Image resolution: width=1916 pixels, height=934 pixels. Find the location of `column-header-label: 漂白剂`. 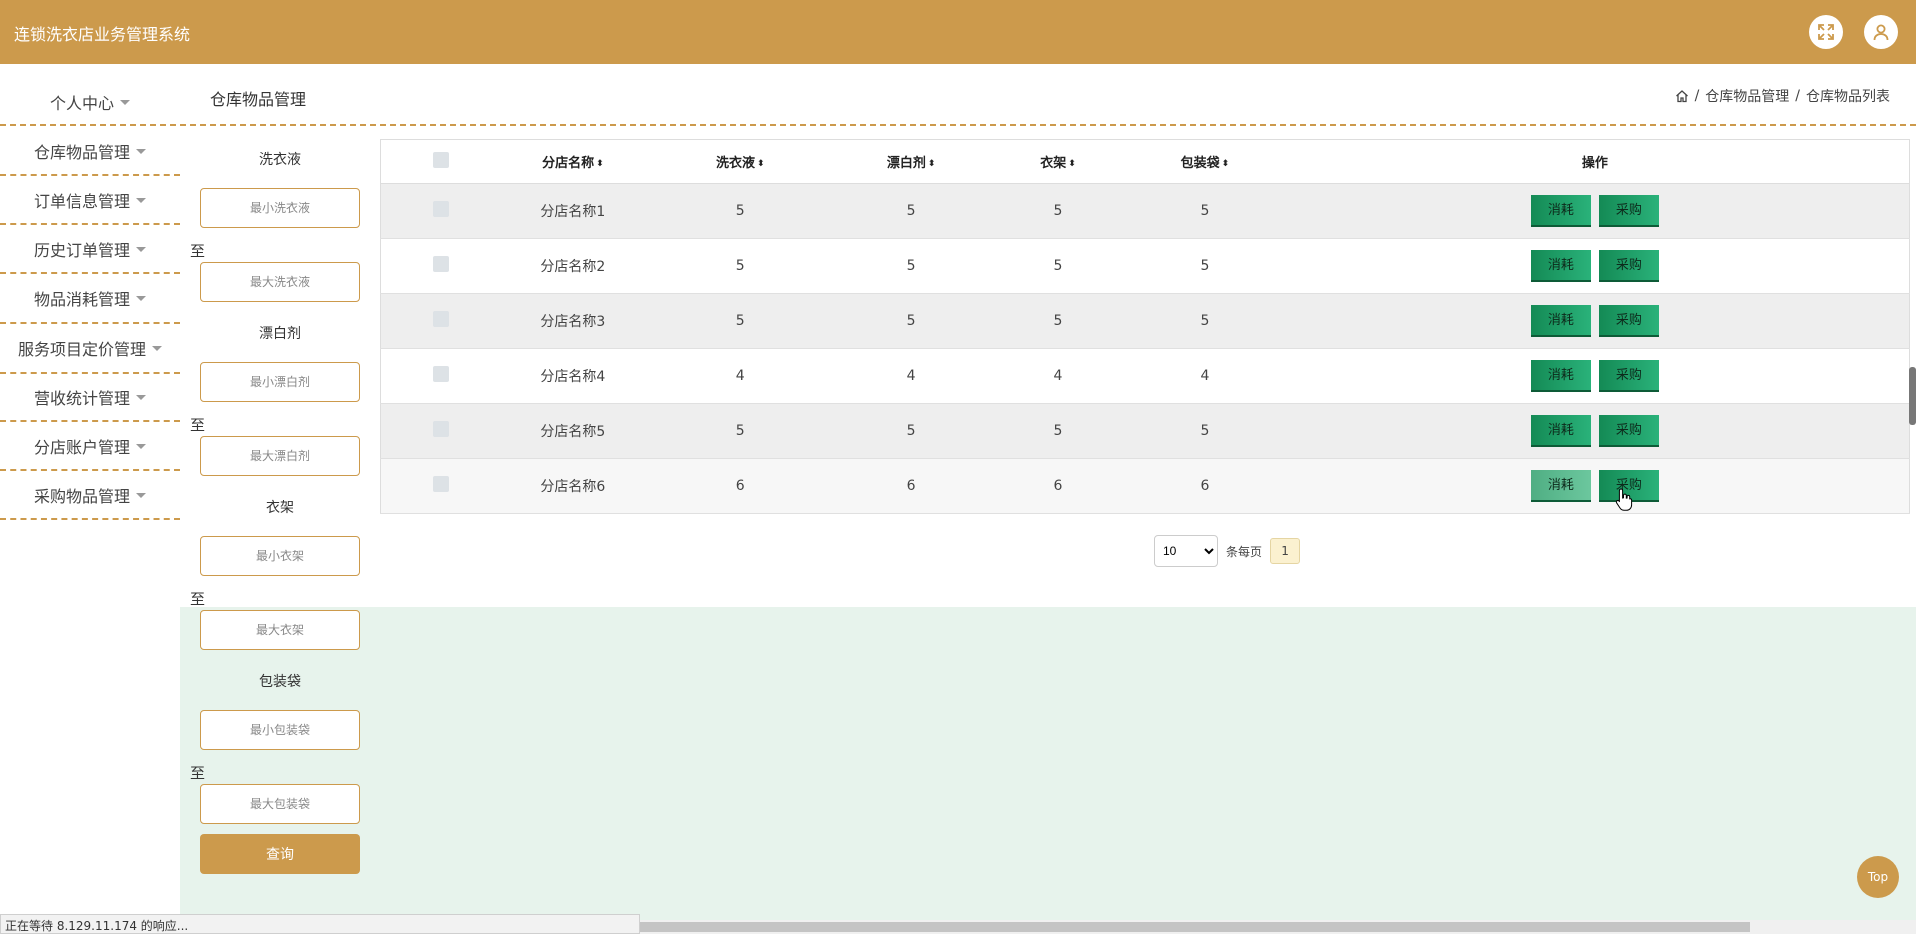

column-header-label: 漂白剂 is located at coordinates (906, 163).